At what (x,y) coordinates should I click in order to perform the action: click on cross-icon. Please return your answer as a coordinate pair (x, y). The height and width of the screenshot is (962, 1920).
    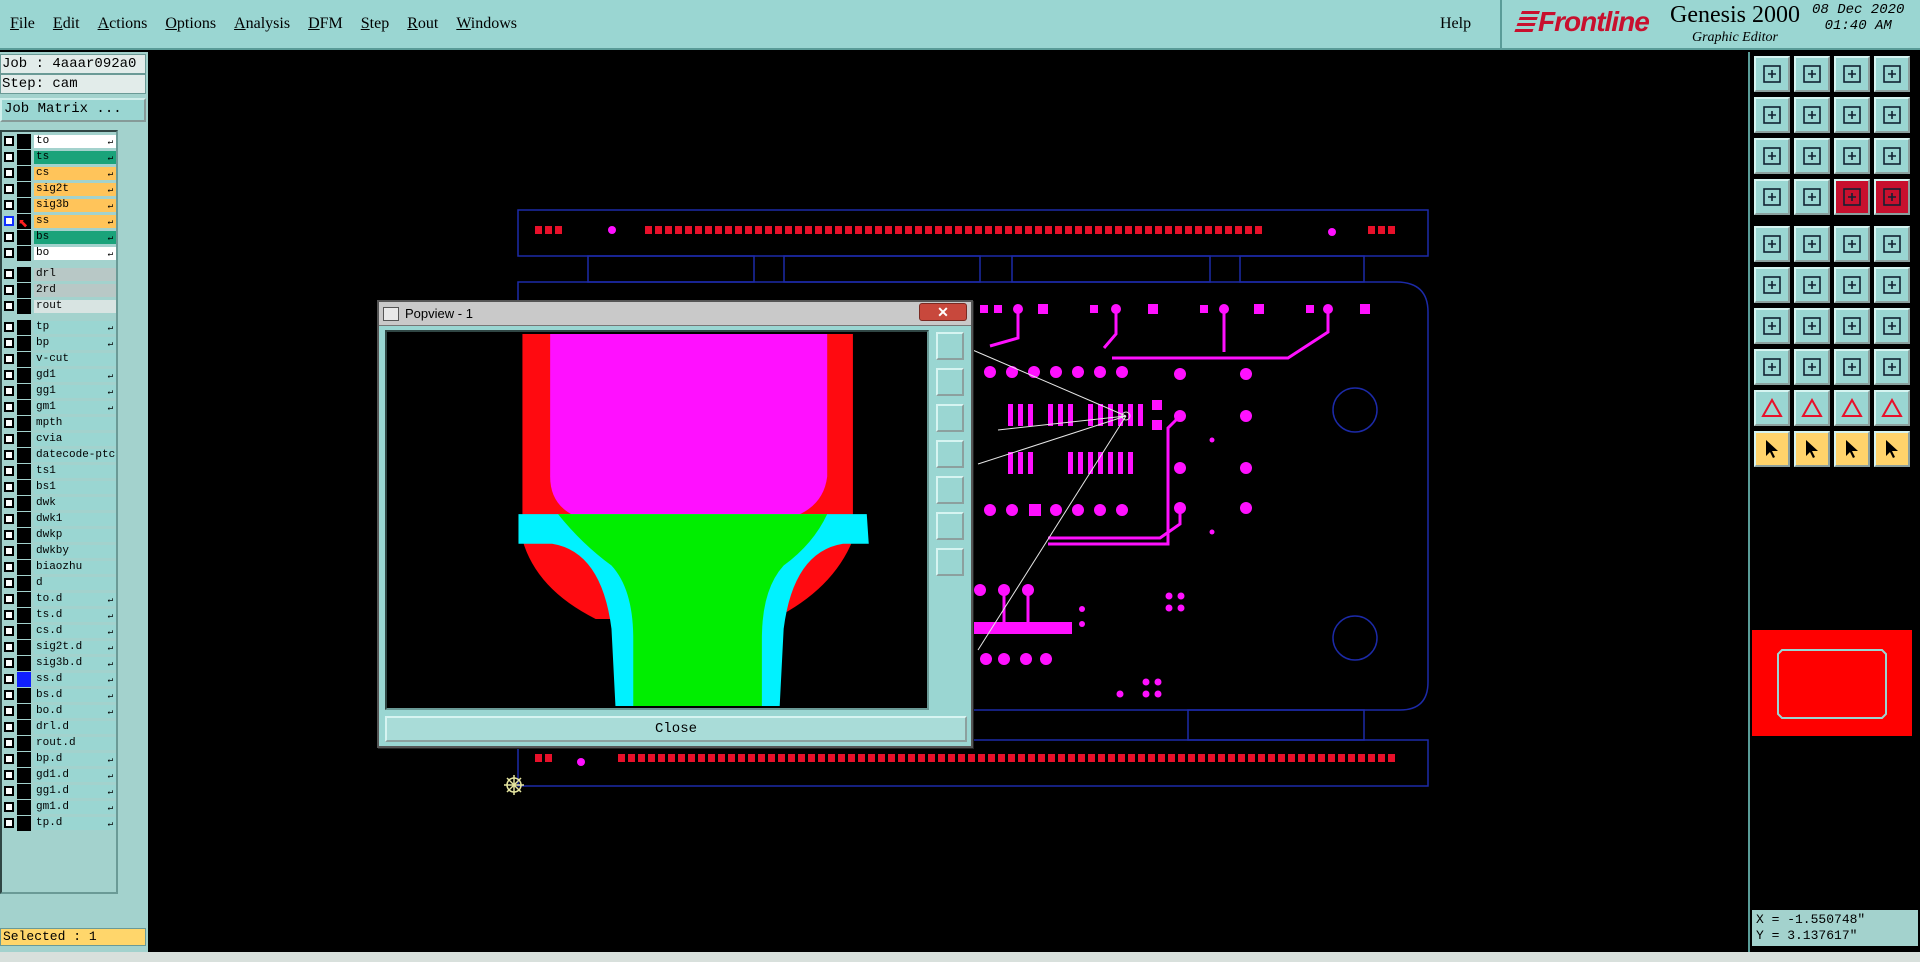
    Looking at the image, I should click on (1812, 285).